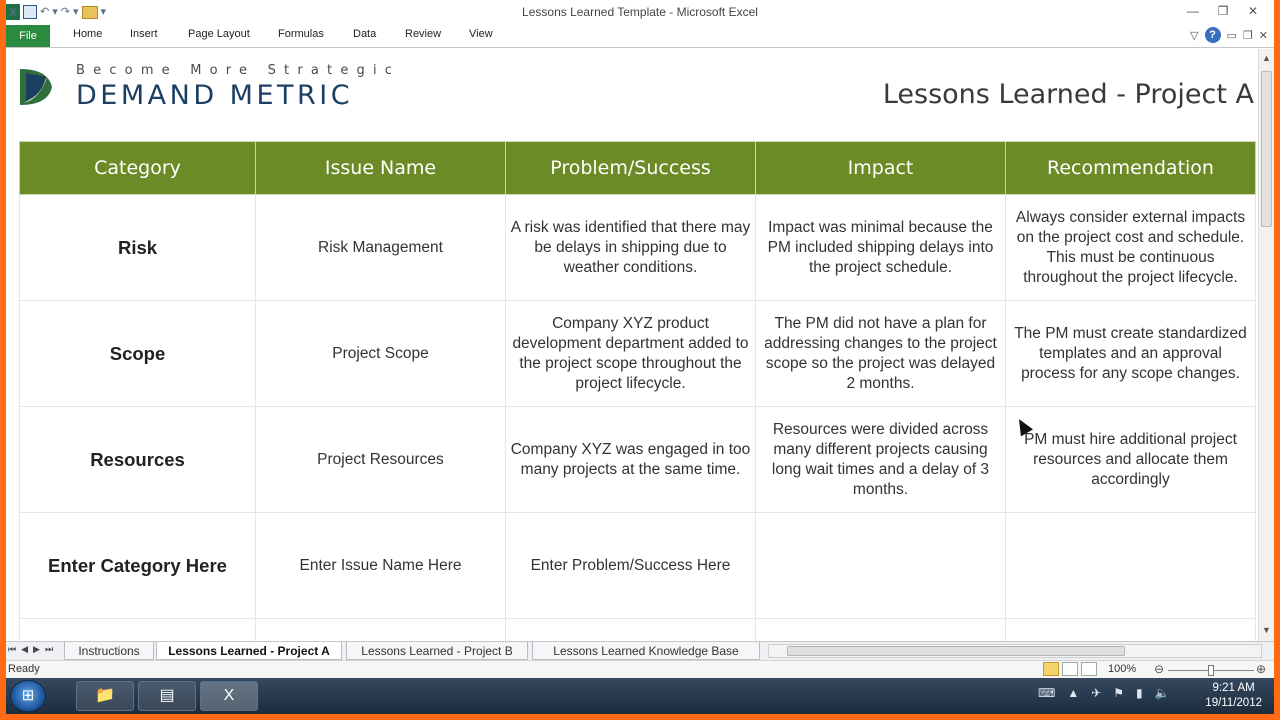 The image size is (1280, 720). I want to click on tab-insert: Insert, so click(144, 34).